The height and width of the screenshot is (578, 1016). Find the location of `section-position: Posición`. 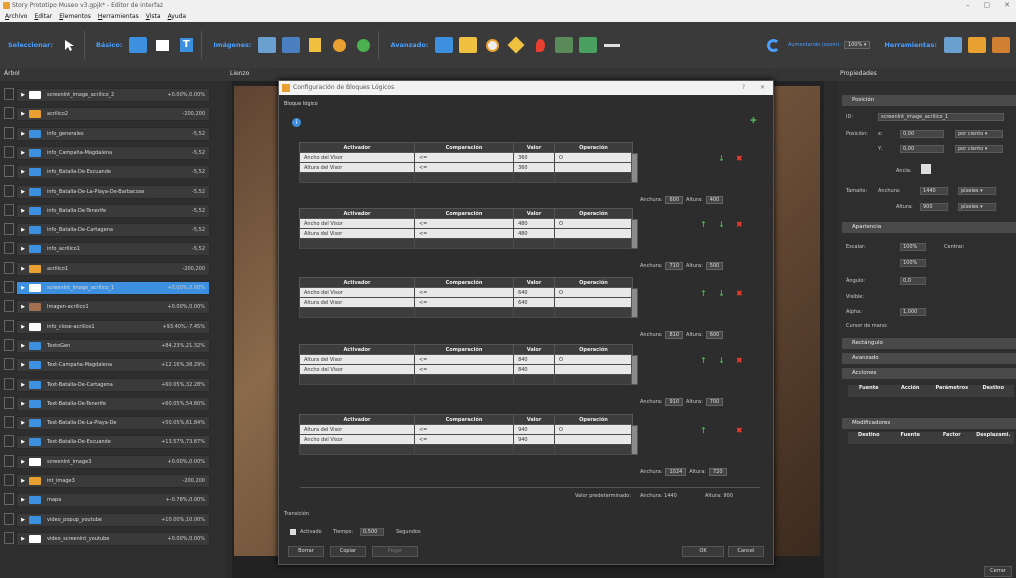

section-position: Posición is located at coordinates (929, 100).